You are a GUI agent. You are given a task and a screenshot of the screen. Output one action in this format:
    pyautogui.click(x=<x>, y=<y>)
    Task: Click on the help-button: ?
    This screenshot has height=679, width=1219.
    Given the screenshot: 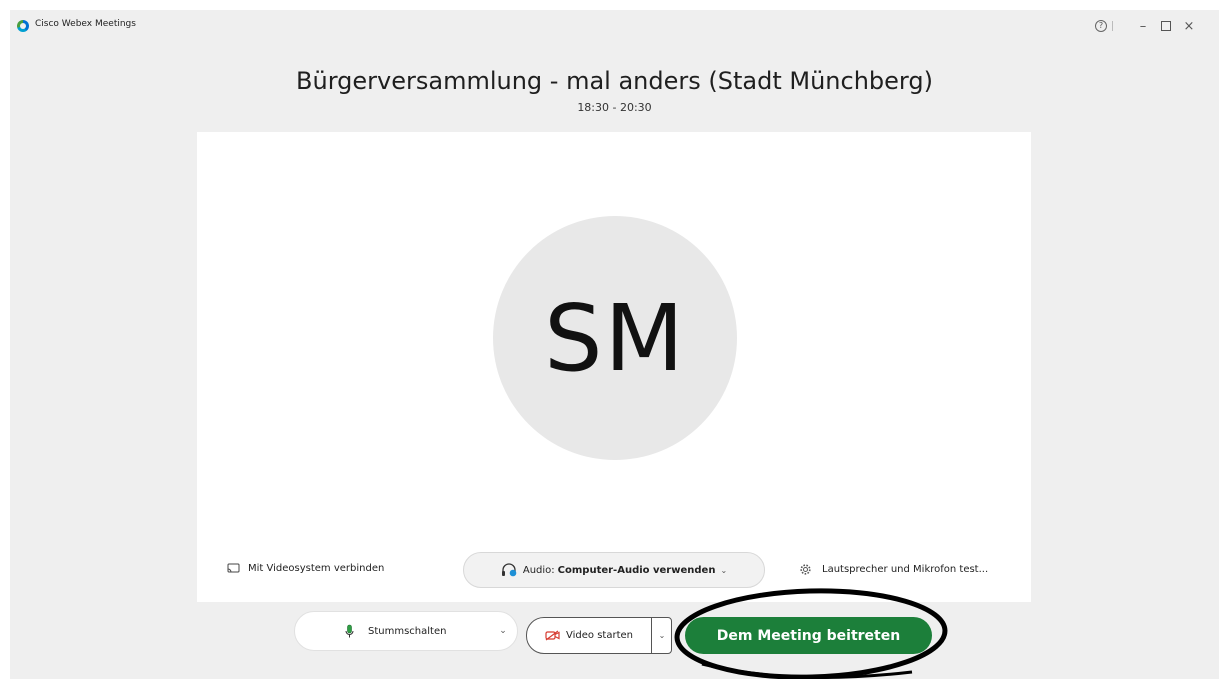 What is the action you would take?
    pyautogui.click(x=1101, y=26)
    